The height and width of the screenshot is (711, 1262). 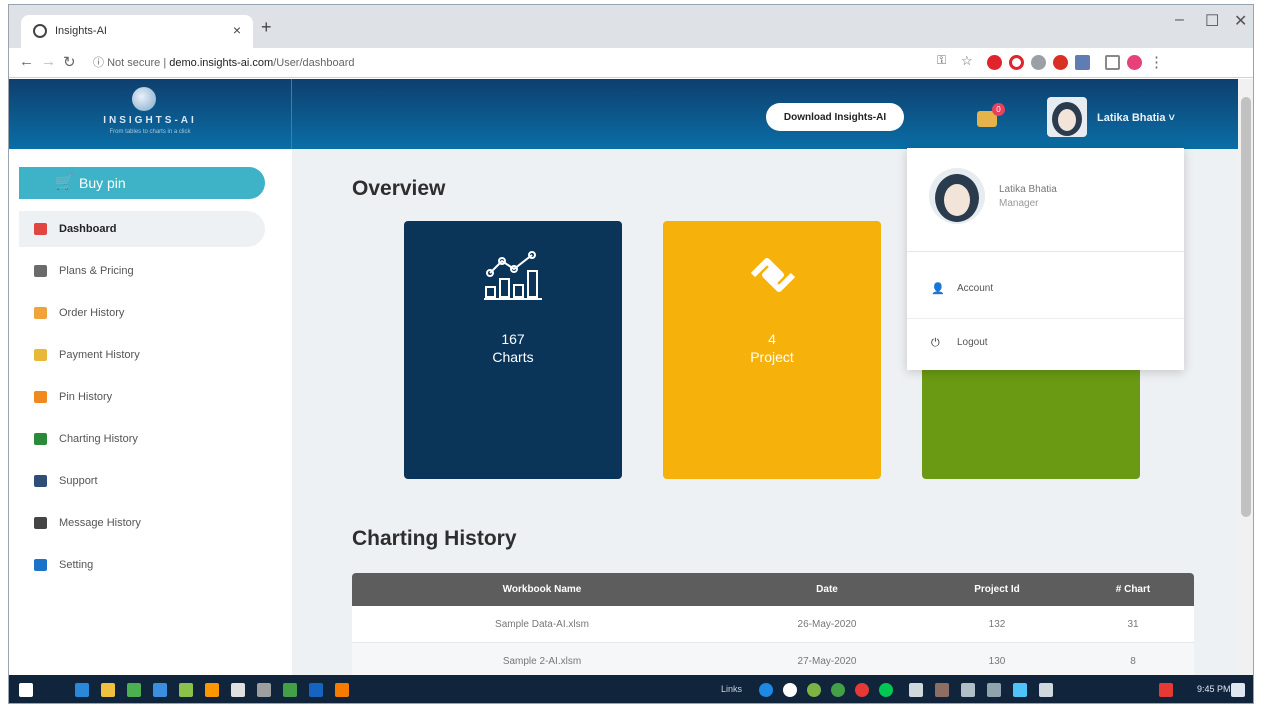 I want to click on chrome-icon, so click(x=134, y=690).